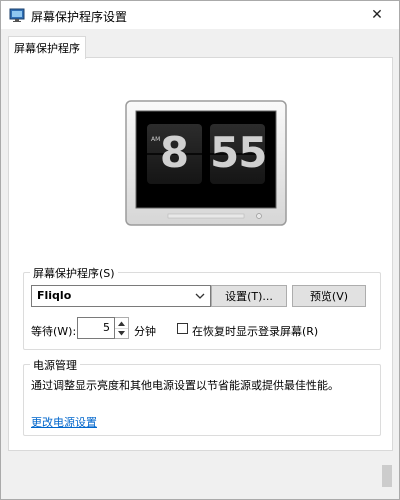  I want to click on spin-down-button, so click(121, 333).